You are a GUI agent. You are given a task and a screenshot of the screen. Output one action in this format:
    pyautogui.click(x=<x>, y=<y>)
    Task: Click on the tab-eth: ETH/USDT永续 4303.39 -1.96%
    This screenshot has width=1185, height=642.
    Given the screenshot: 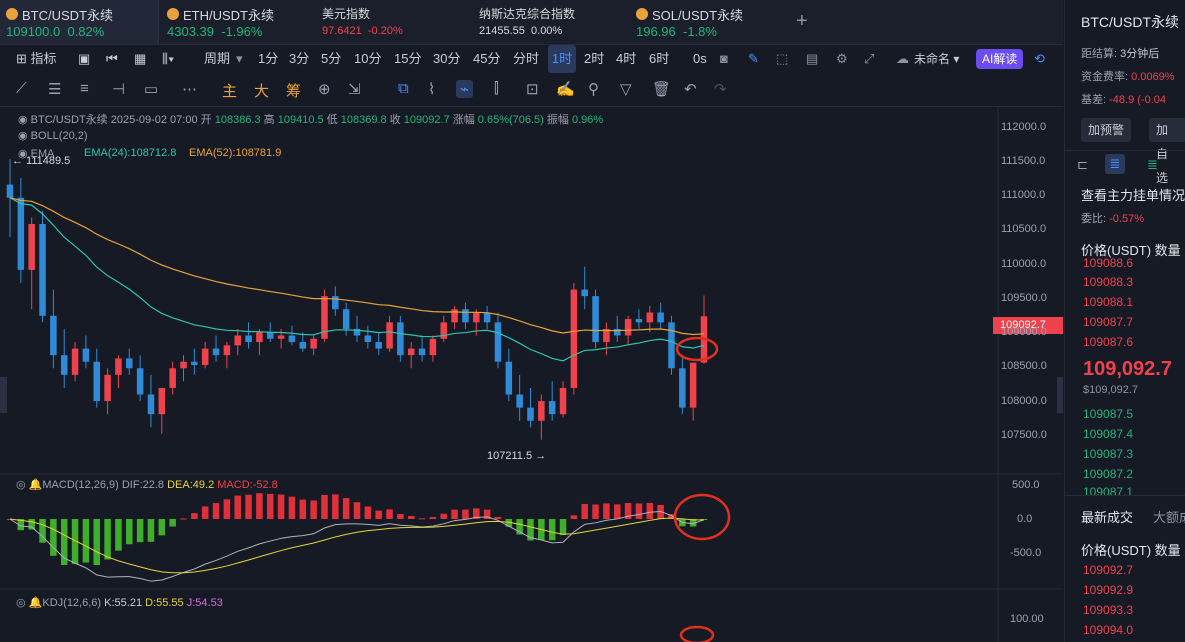 What is the action you would take?
    pyautogui.click(x=236, y=22)
    